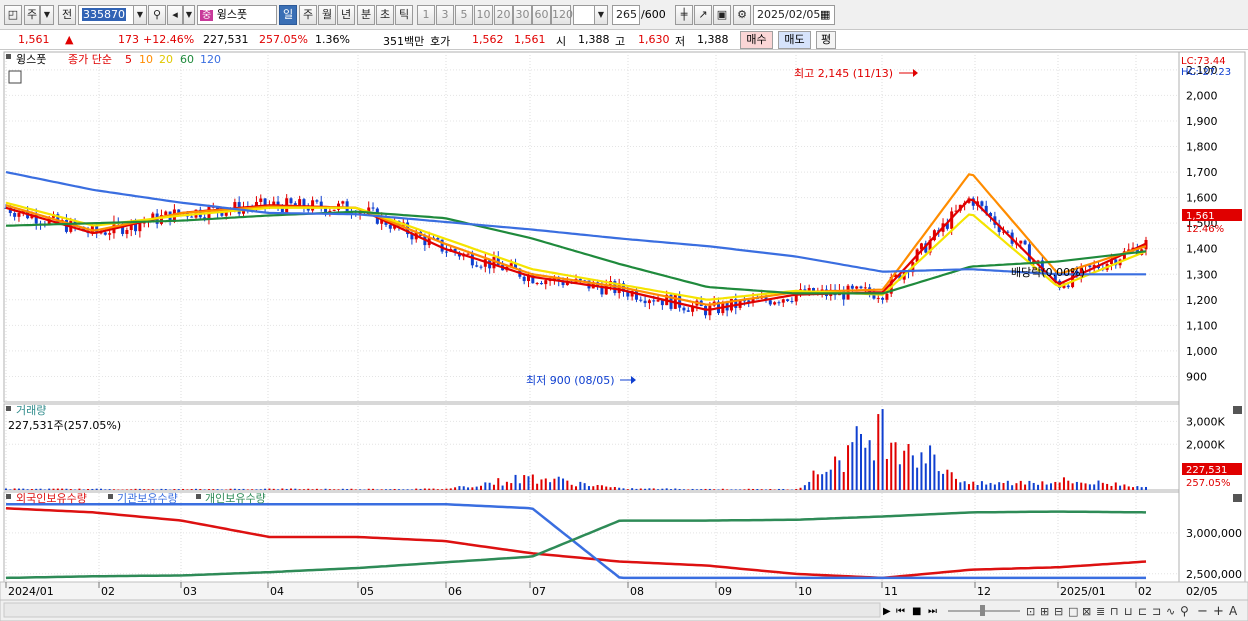 The image size is (1248, 621). I want to click on sell-button: 매도, so click(794, 40).